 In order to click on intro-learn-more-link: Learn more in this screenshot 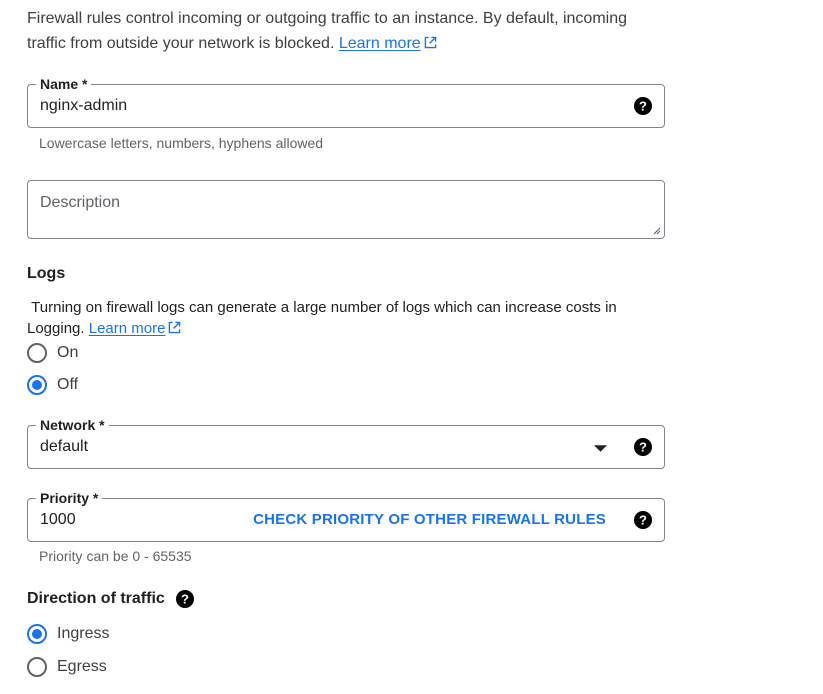, I will do `click(388, 43)`.